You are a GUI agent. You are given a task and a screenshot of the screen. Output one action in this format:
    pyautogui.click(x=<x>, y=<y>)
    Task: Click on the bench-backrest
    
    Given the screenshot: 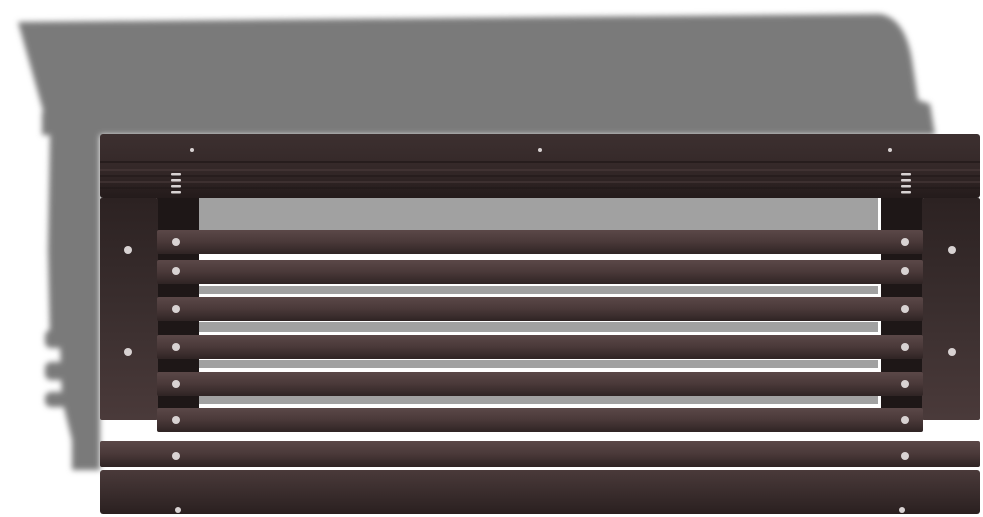 What is the action you would take?
    pyautogui.click(x=540, y=166)
    